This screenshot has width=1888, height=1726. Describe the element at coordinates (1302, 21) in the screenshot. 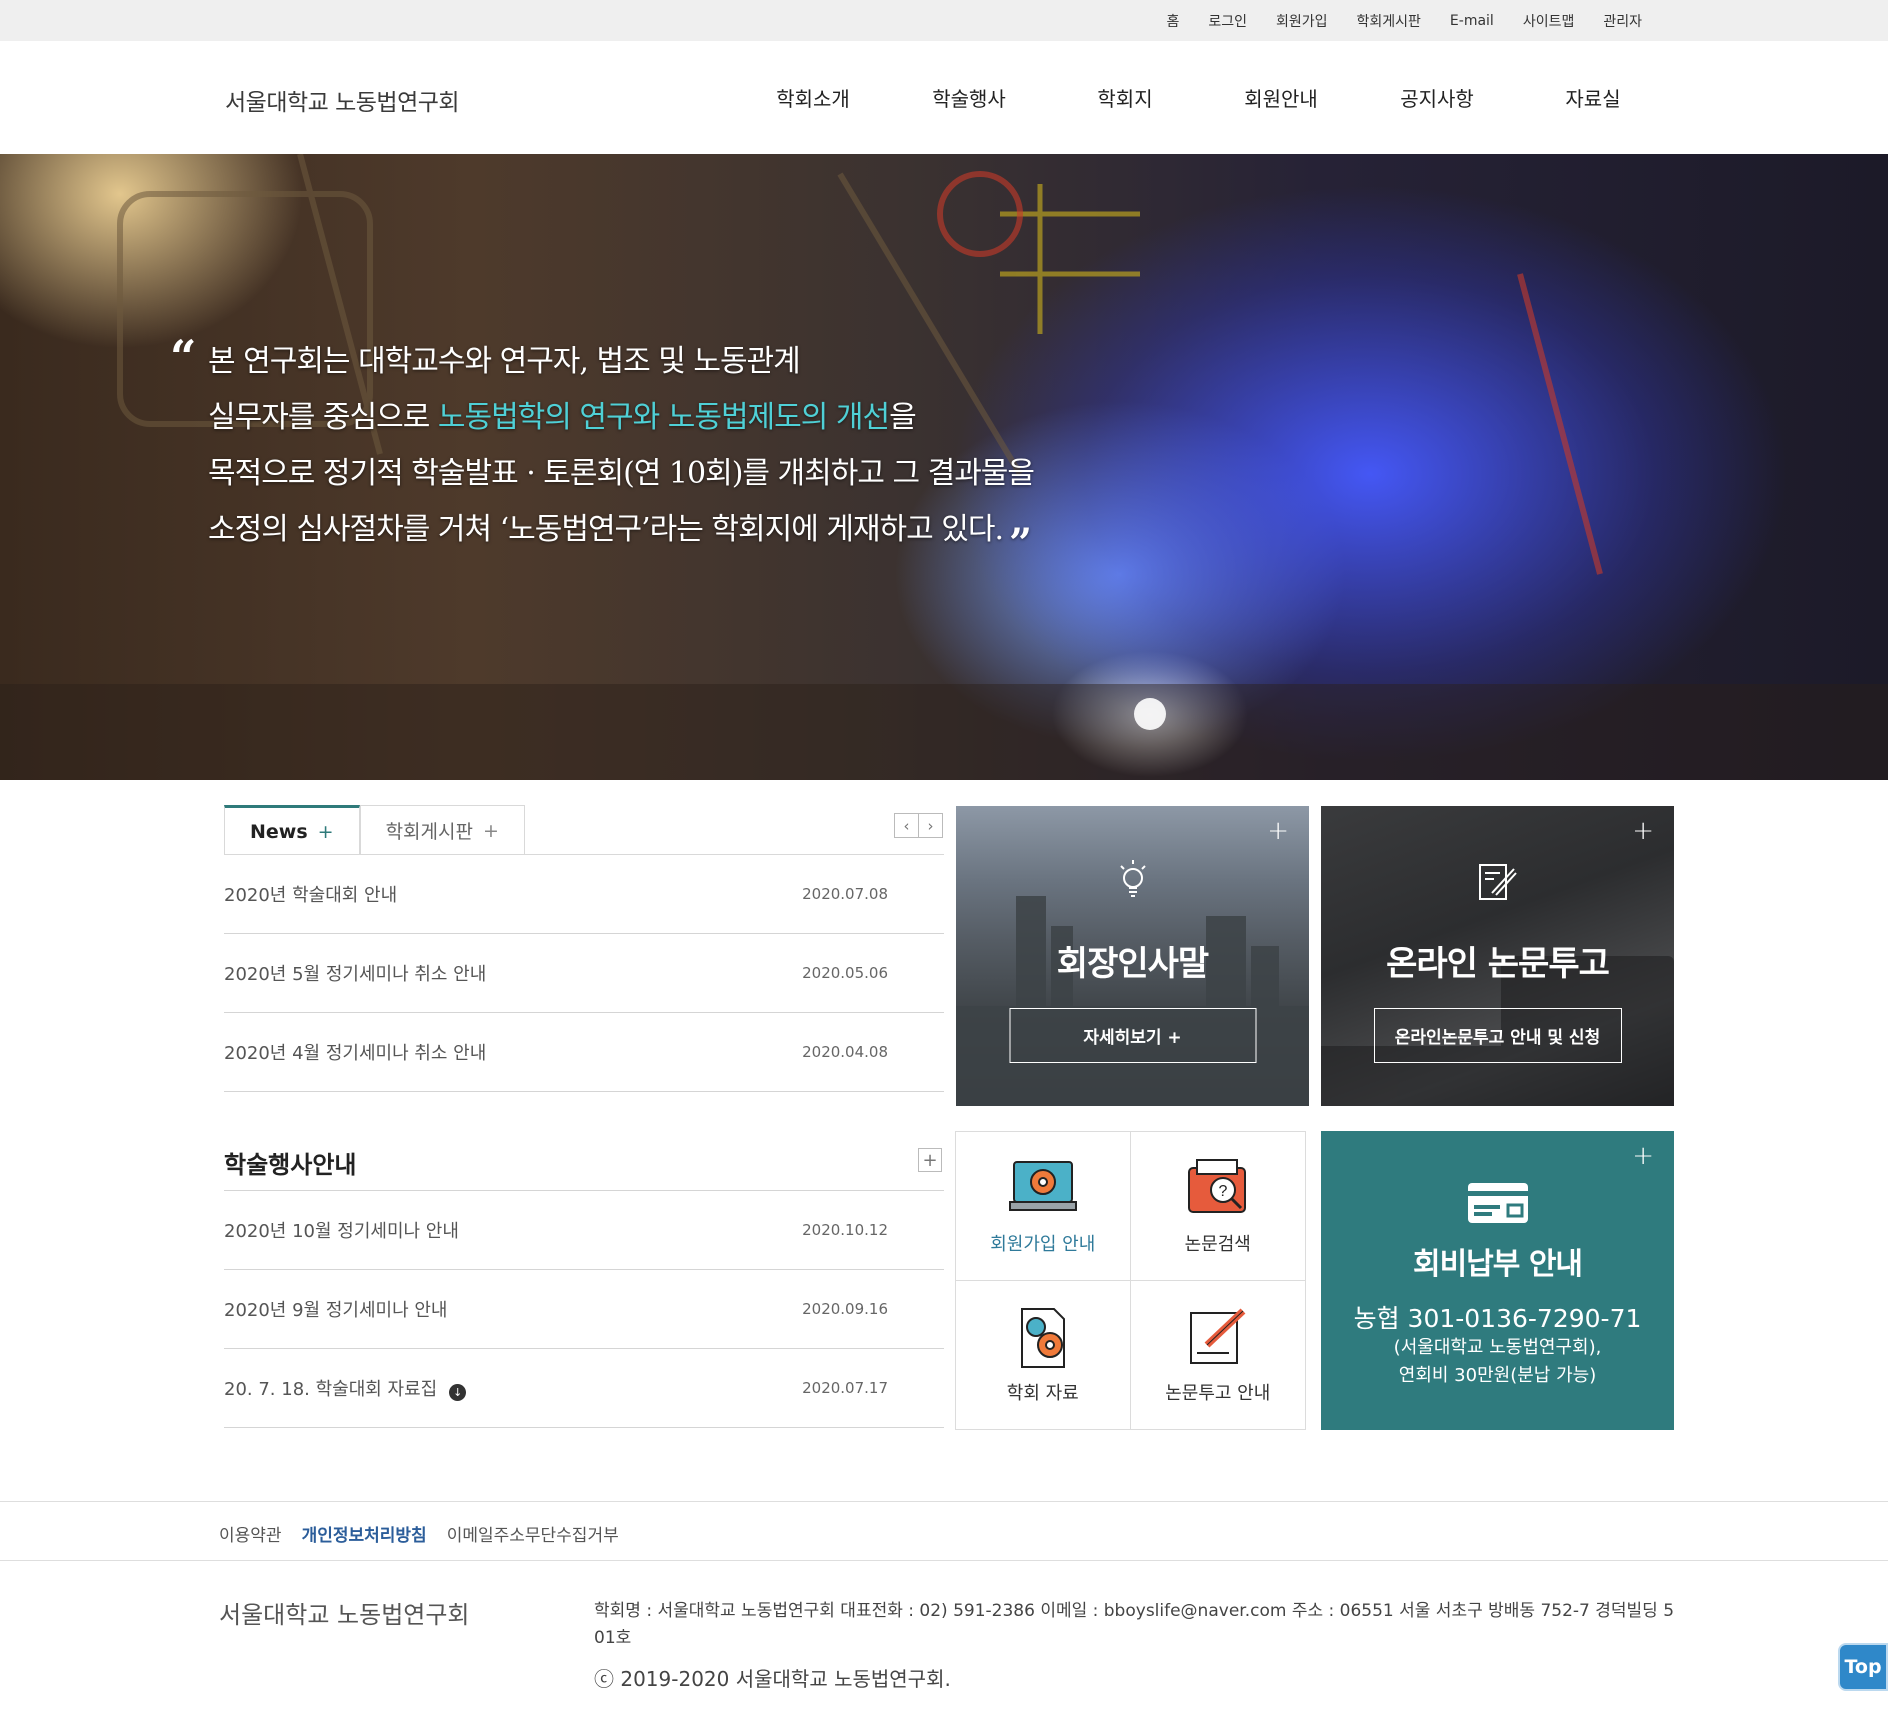

I see `signup-link: 회원가입` at that location.